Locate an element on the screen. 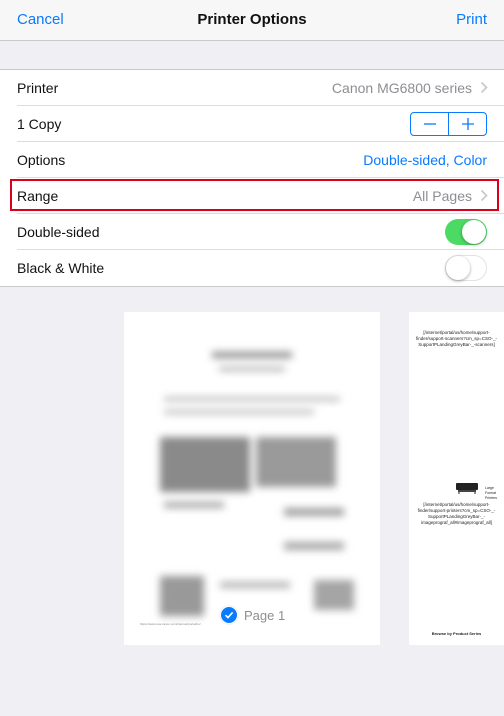  page-1-badge: Page 1 is located at coordinates (252, 615).